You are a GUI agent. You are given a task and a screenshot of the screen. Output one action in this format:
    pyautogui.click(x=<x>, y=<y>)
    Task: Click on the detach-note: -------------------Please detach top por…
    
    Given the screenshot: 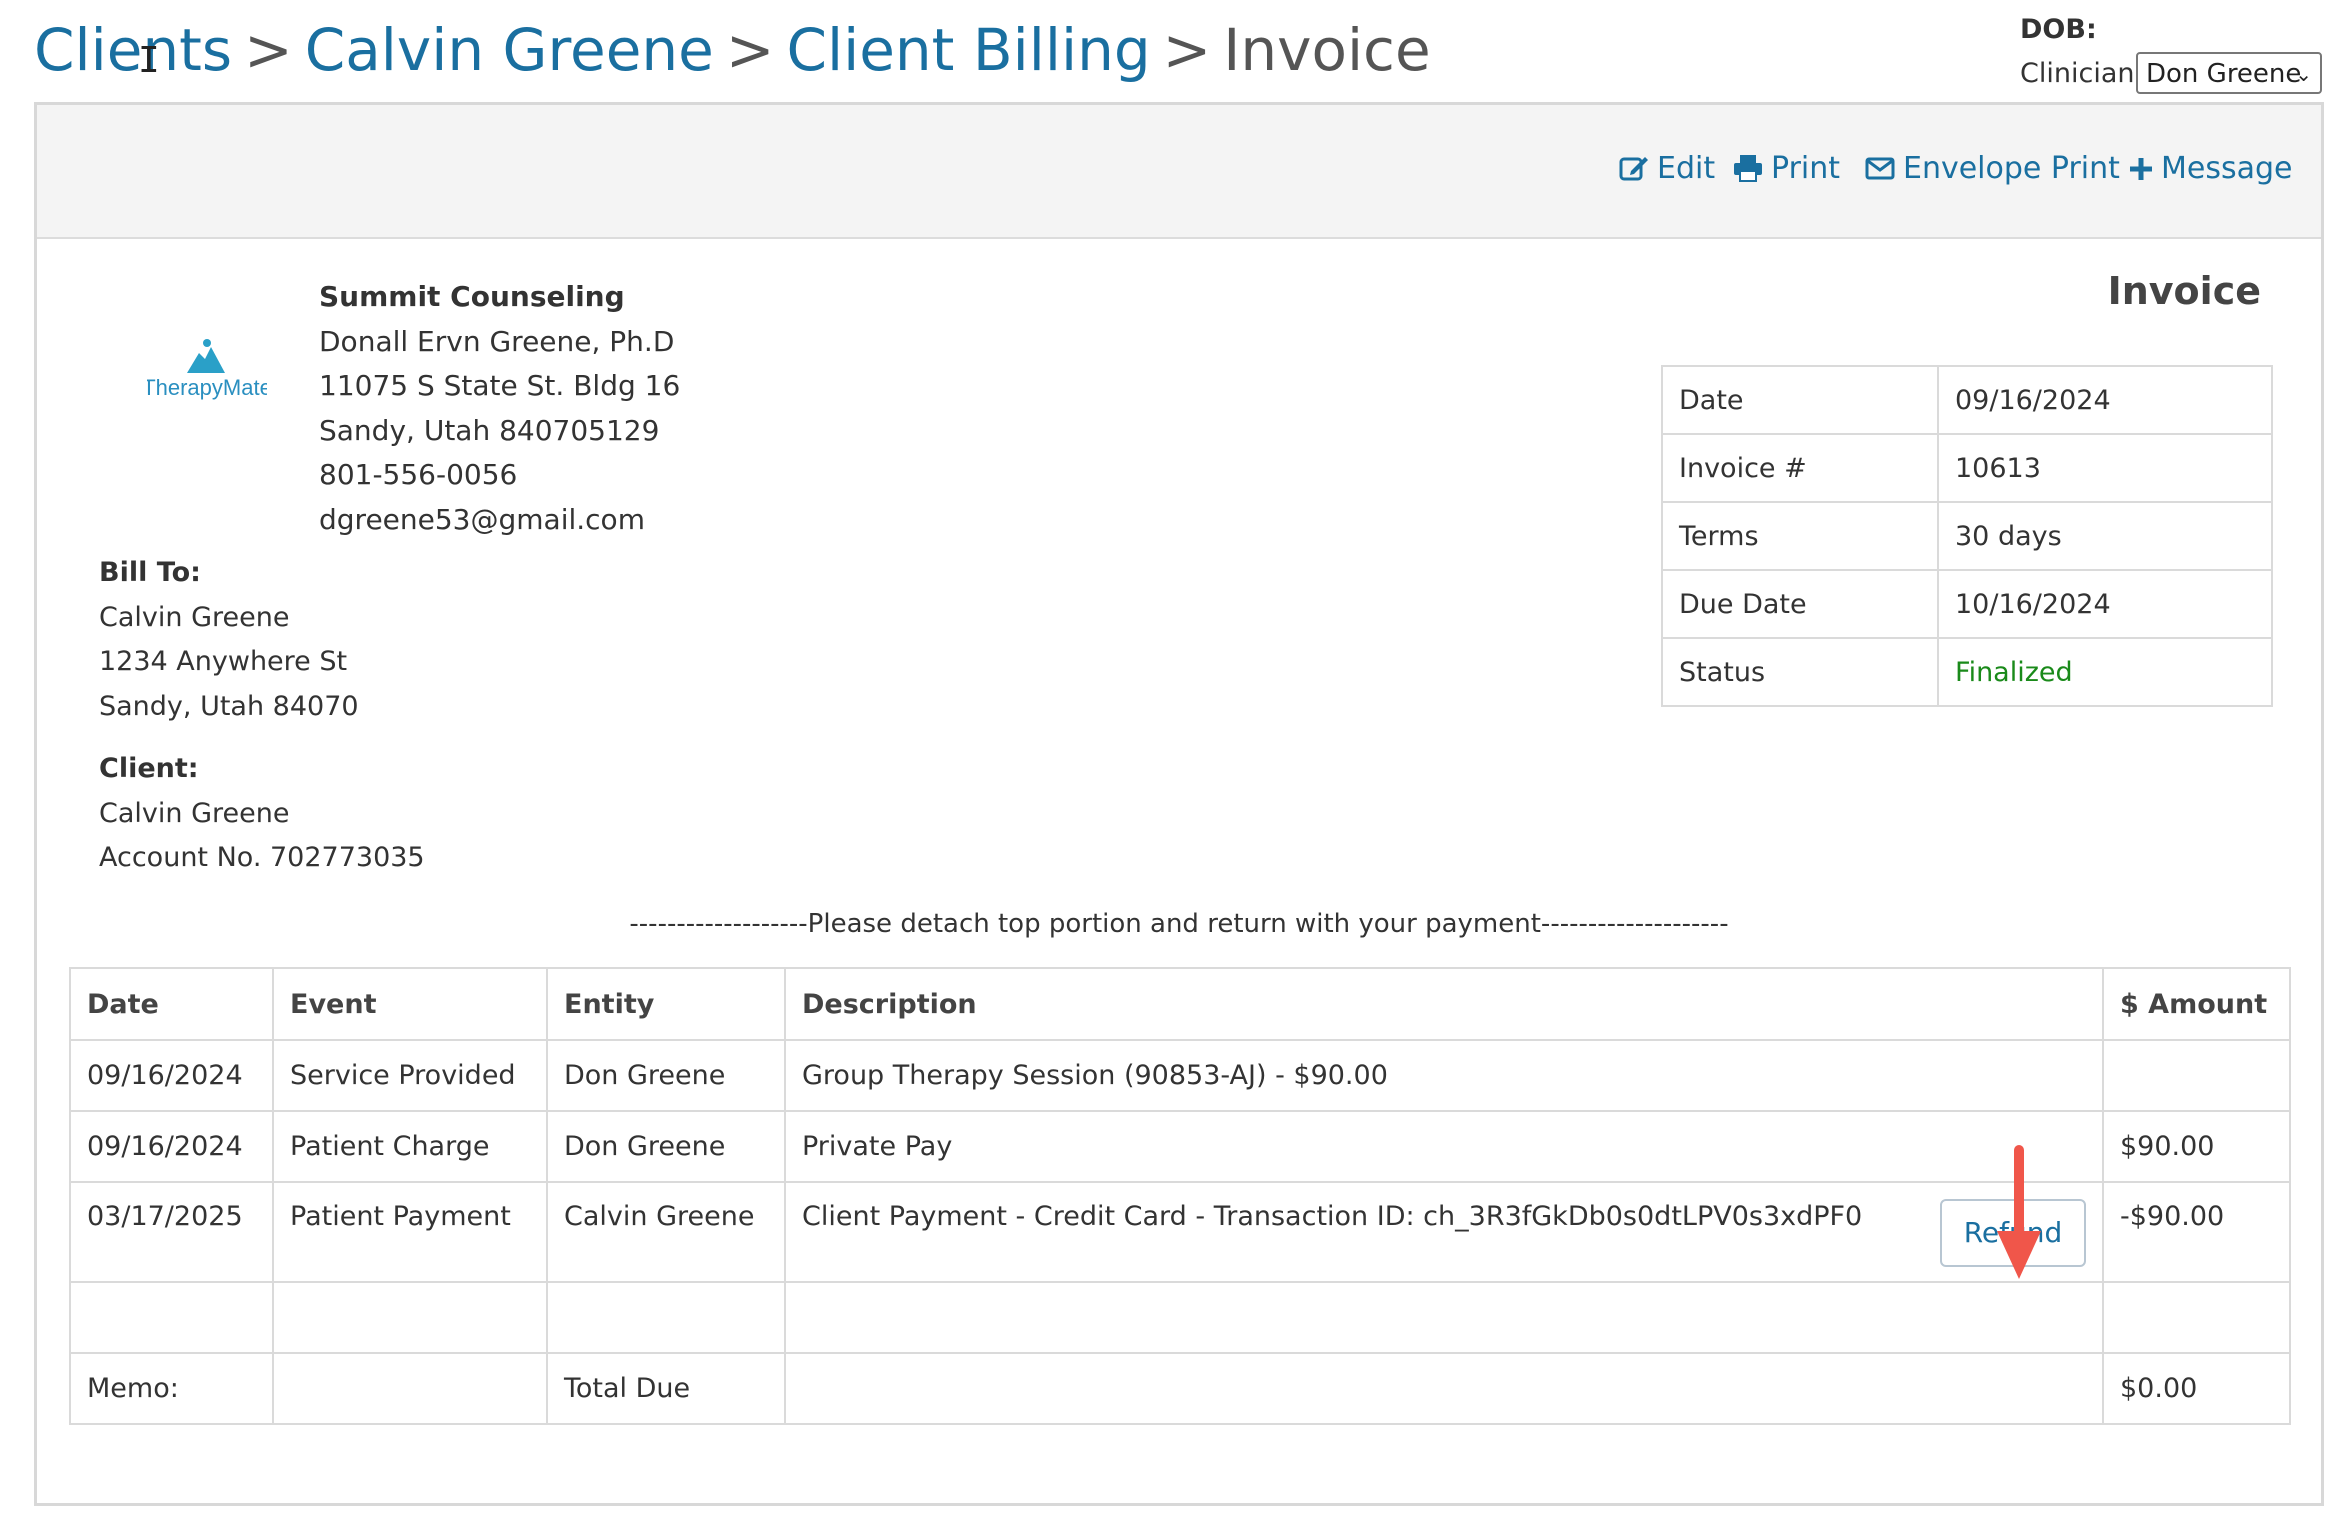 What is the action you would take?
    pyautogui.click(x=1179, y=924)
    